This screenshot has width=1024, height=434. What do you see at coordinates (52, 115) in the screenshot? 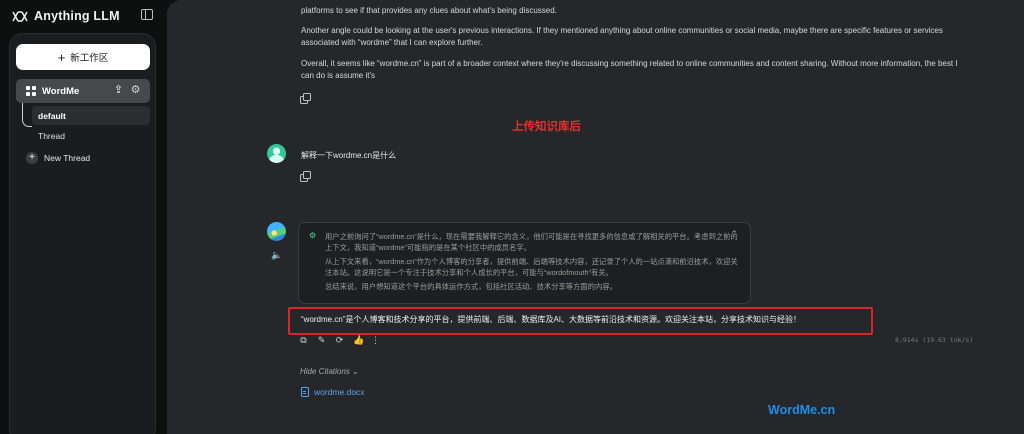
I see `thread-label: default` at bounding box center [52, 115].